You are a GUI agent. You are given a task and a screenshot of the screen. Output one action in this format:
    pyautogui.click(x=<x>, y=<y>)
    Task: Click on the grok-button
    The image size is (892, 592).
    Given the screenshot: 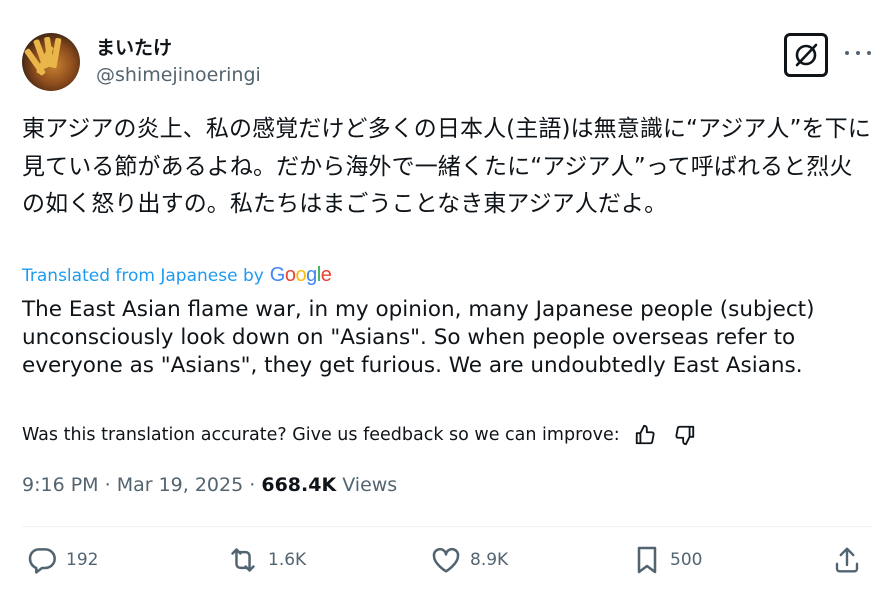 What is the action you would take?
    pyautogui.click(x=806, y=55)
    